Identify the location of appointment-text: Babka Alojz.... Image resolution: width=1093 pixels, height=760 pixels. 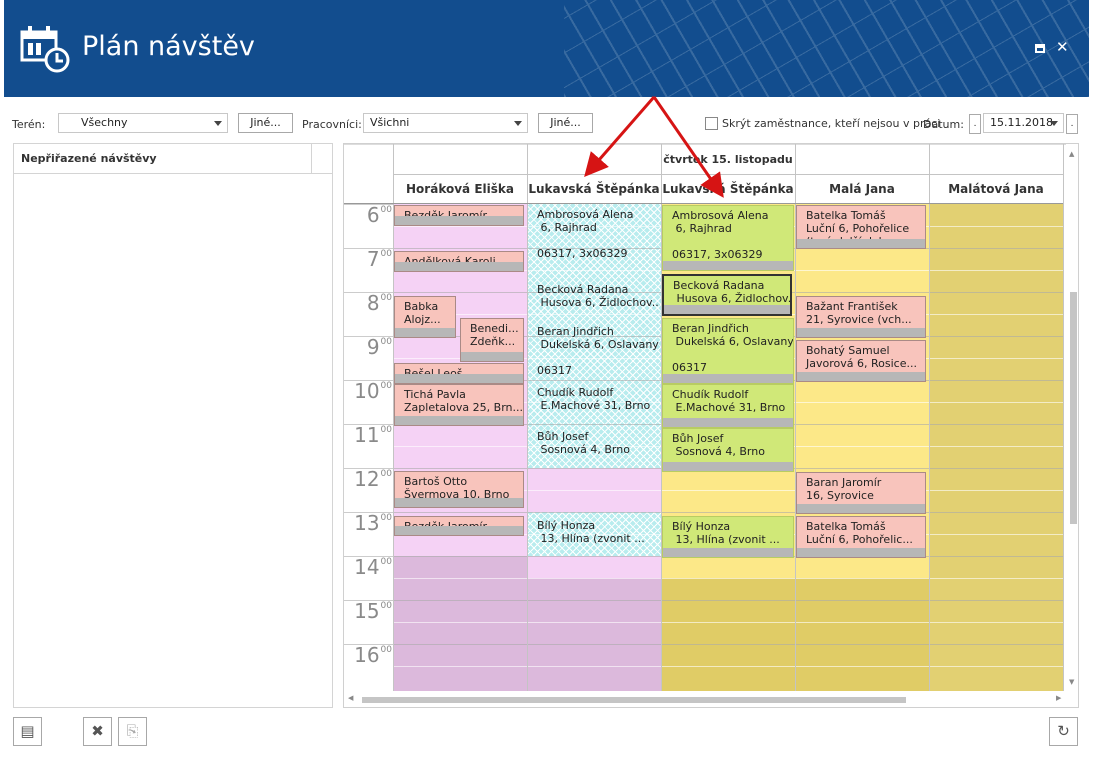
(422, 313).